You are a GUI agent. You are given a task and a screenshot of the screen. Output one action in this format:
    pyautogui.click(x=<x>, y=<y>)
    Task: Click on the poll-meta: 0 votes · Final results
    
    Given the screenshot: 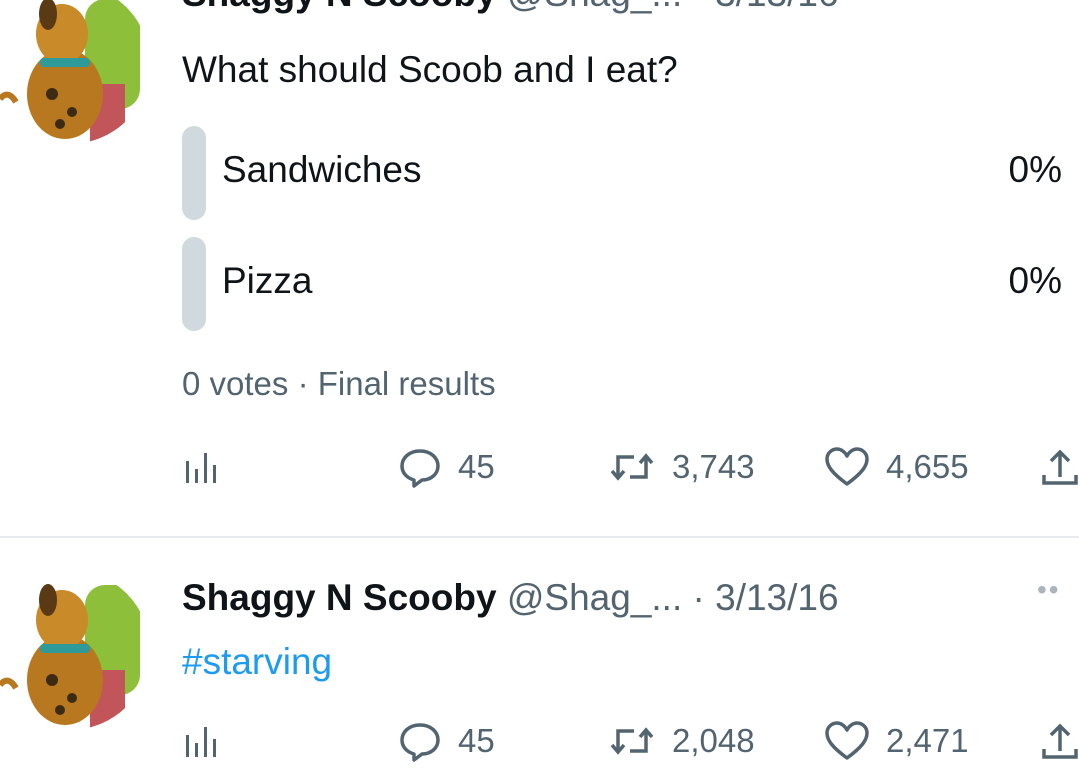 What is the action you would take?
    pyautogui.click(x=339, y=384)
    